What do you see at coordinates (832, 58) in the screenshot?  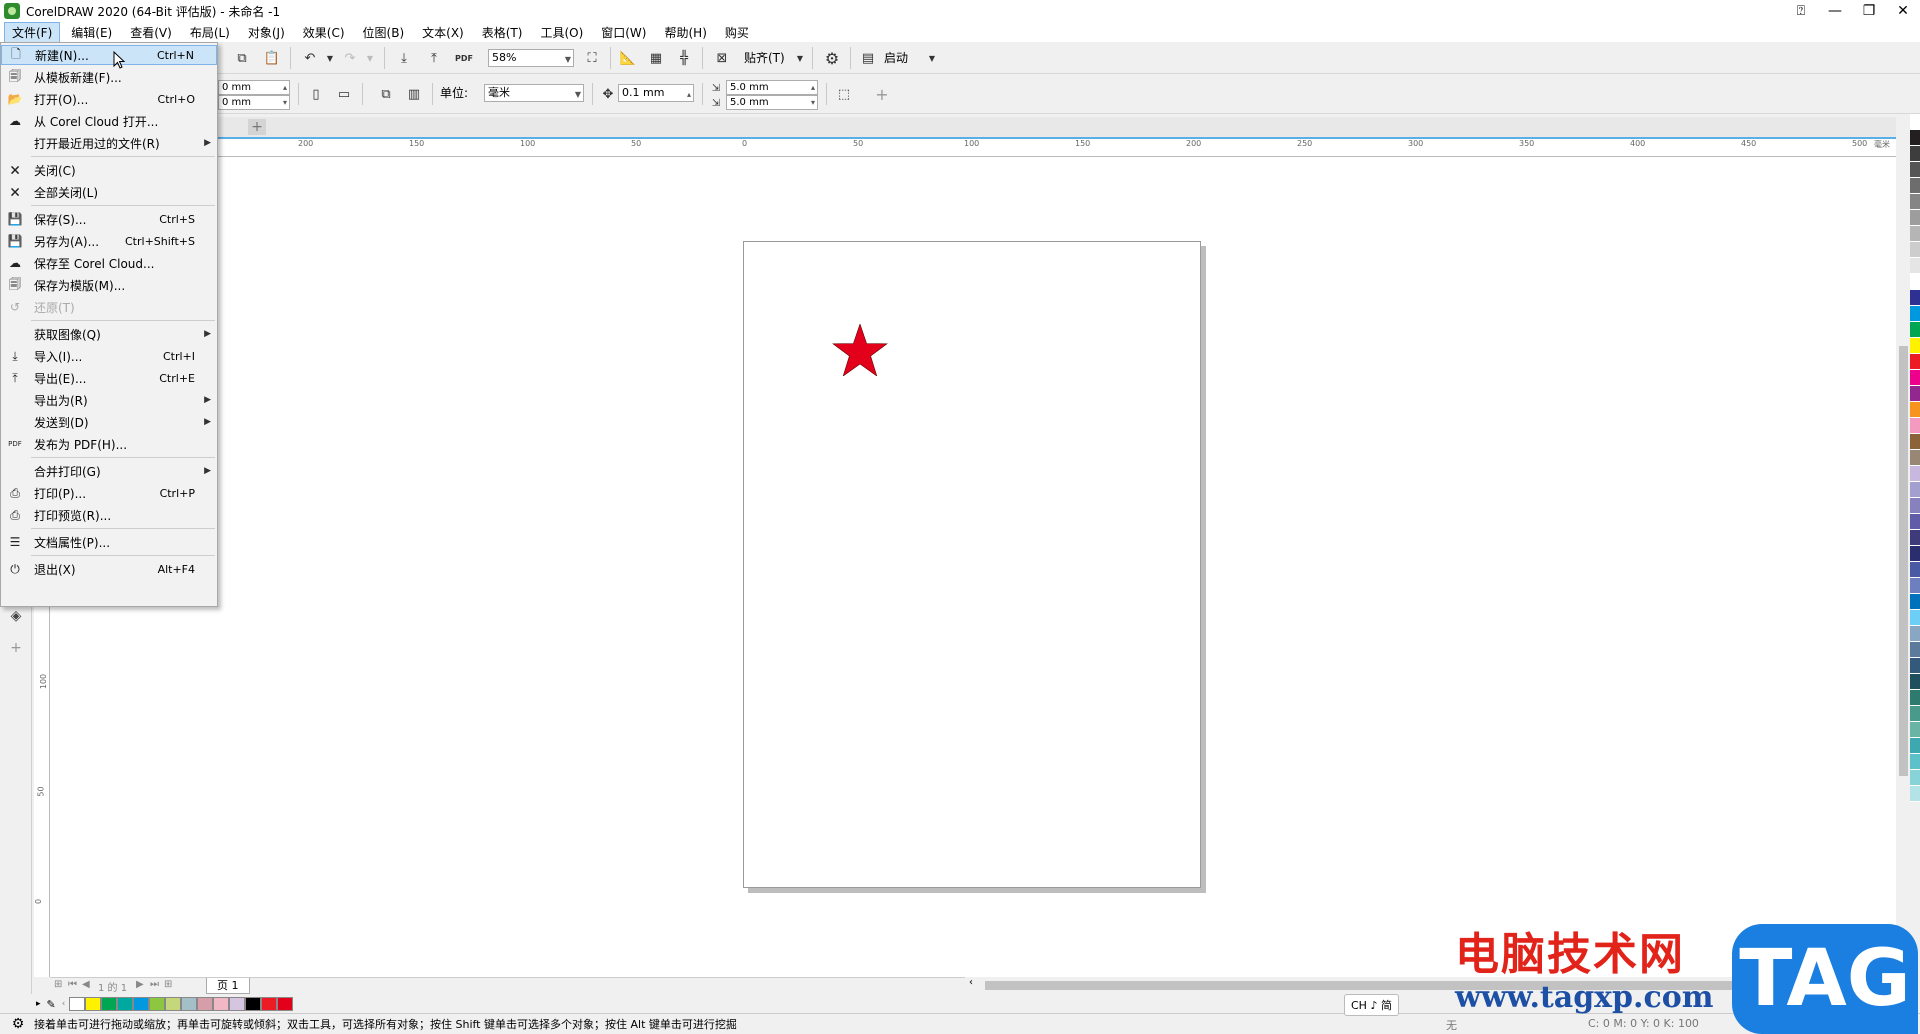 I see `options-gear-icon: ⚙` at bounding box center [832, 58].